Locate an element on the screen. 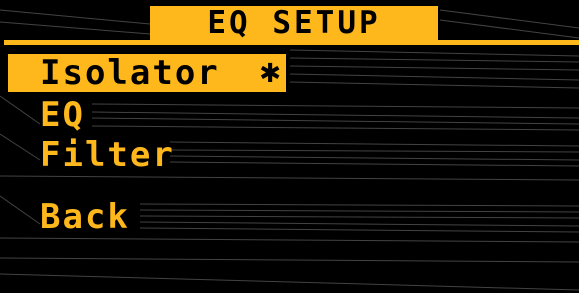 Image resolution: width=579 pixels, height=293 pixels. menu-item-label: Filter is located at coordinates (107, 155).